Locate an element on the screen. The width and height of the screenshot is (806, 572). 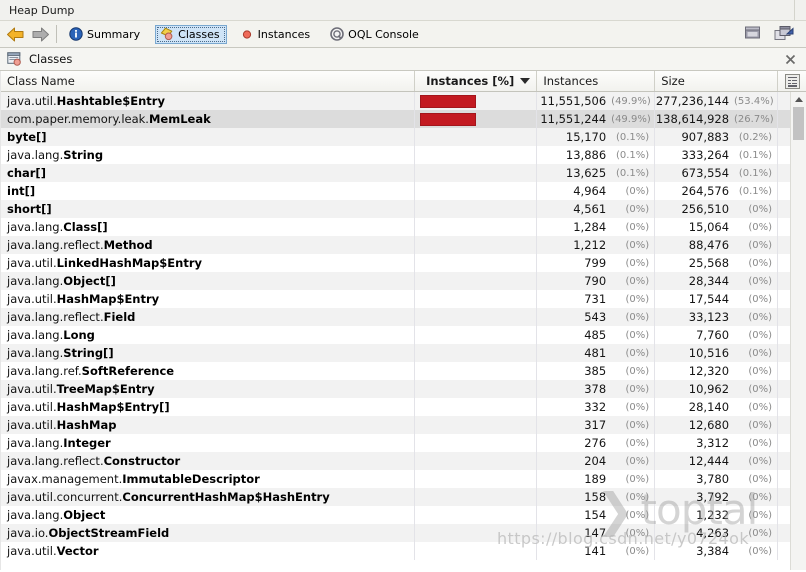
size-value: 138,614,928 is located at coordinates (692, 119).